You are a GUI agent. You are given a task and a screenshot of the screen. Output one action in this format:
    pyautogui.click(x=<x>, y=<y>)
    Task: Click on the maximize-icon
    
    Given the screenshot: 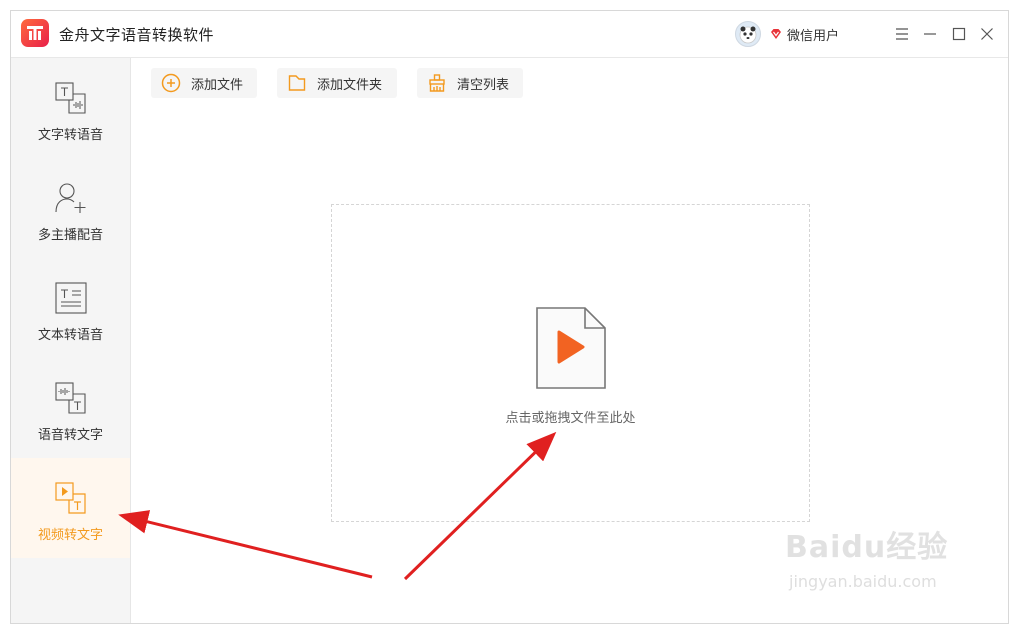 What is the action you would take?
    pyautogui.click(x=959, y=34)
    